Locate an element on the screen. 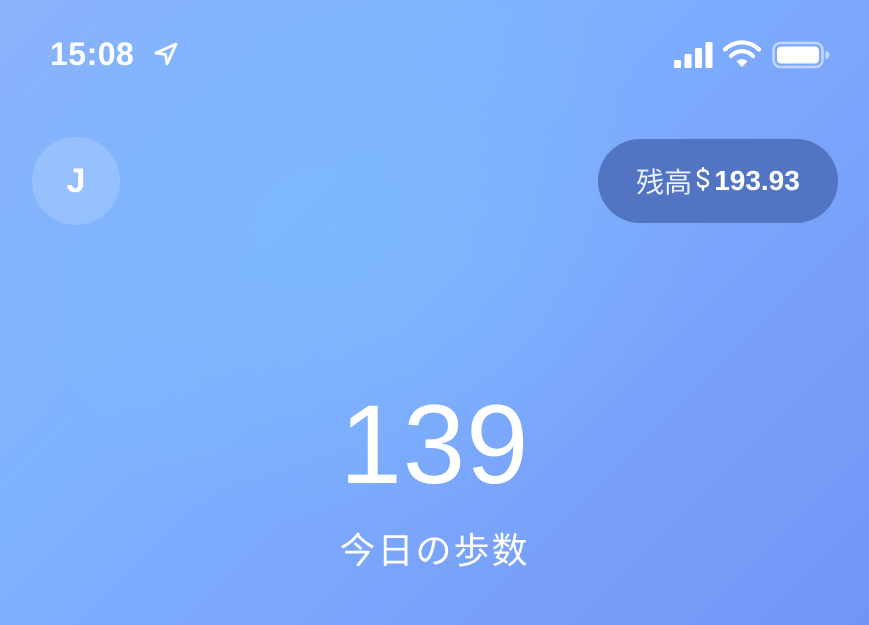 This screenshot has width=869, height=625. currency-icon is located at coordinates (703, 179).